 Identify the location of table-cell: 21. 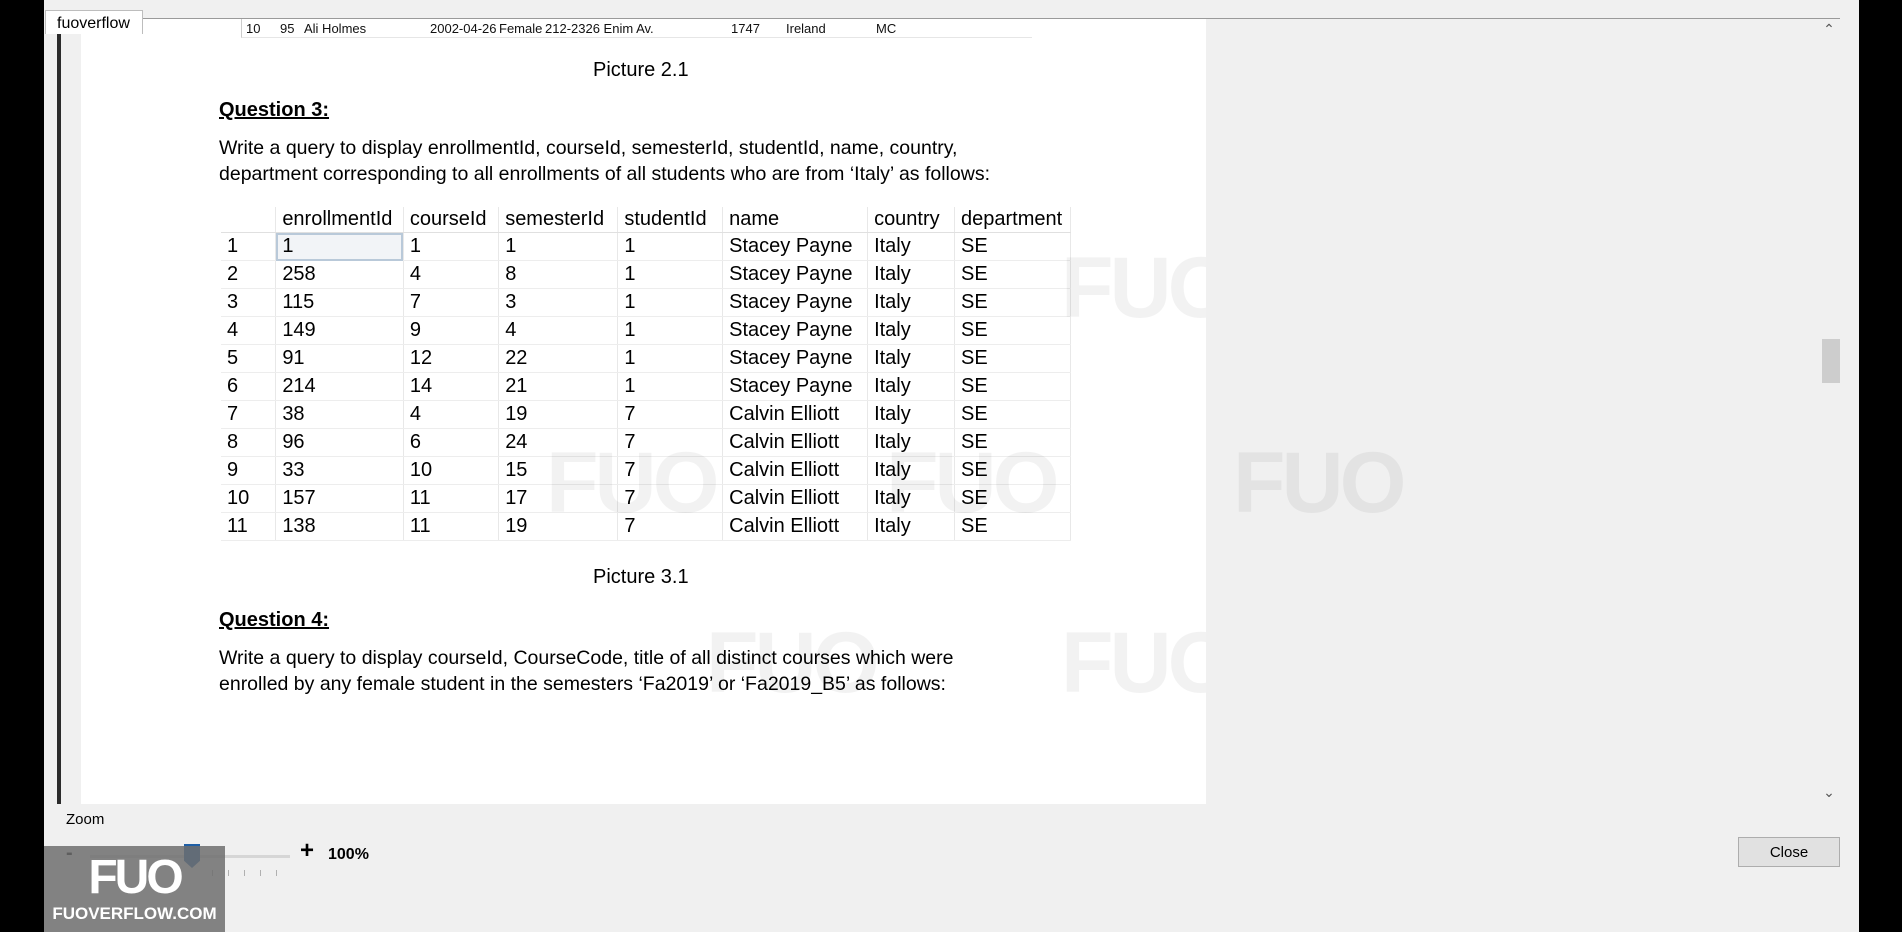
(558, 386).